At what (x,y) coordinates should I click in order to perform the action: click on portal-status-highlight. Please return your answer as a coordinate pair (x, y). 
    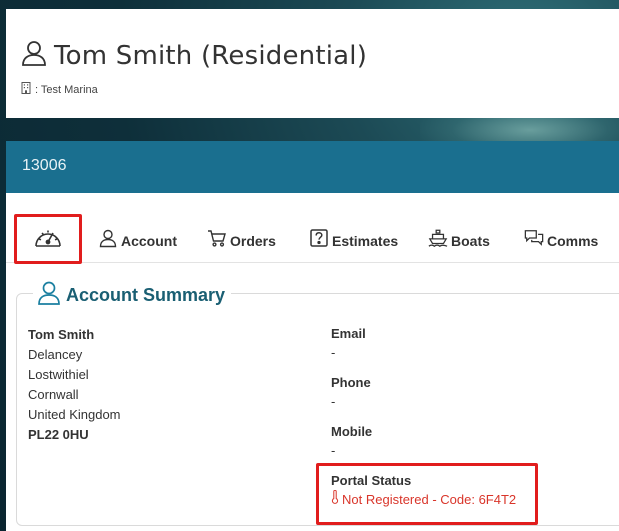
    Looking at the image, I should click on (427, 494).